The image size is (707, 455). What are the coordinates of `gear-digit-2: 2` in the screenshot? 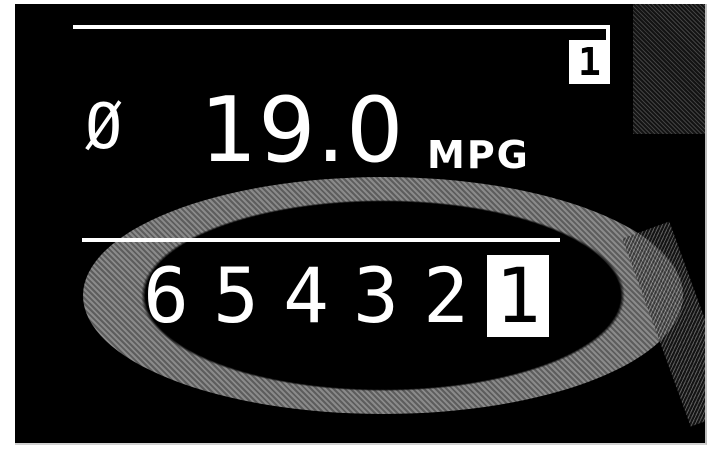 It's located at (446, 295).